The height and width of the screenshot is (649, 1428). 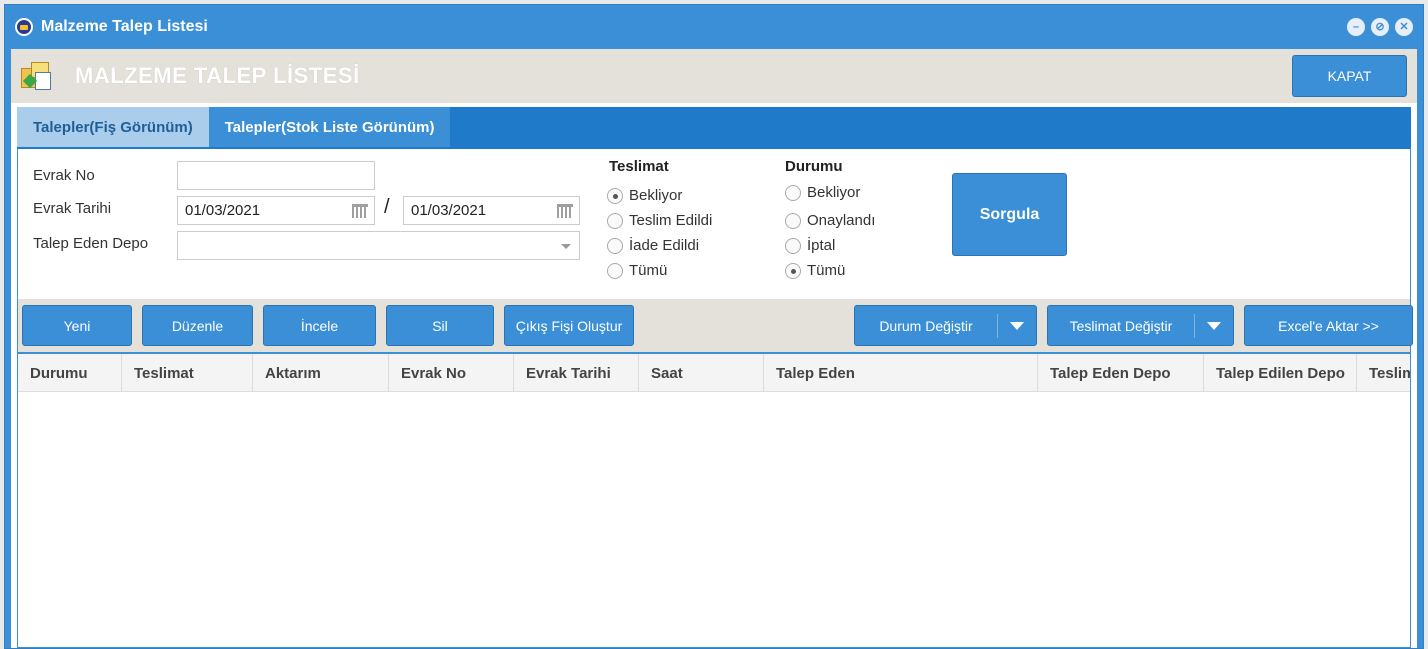 I want to click on close-icon: ✕, so click(x=1404, y=27).